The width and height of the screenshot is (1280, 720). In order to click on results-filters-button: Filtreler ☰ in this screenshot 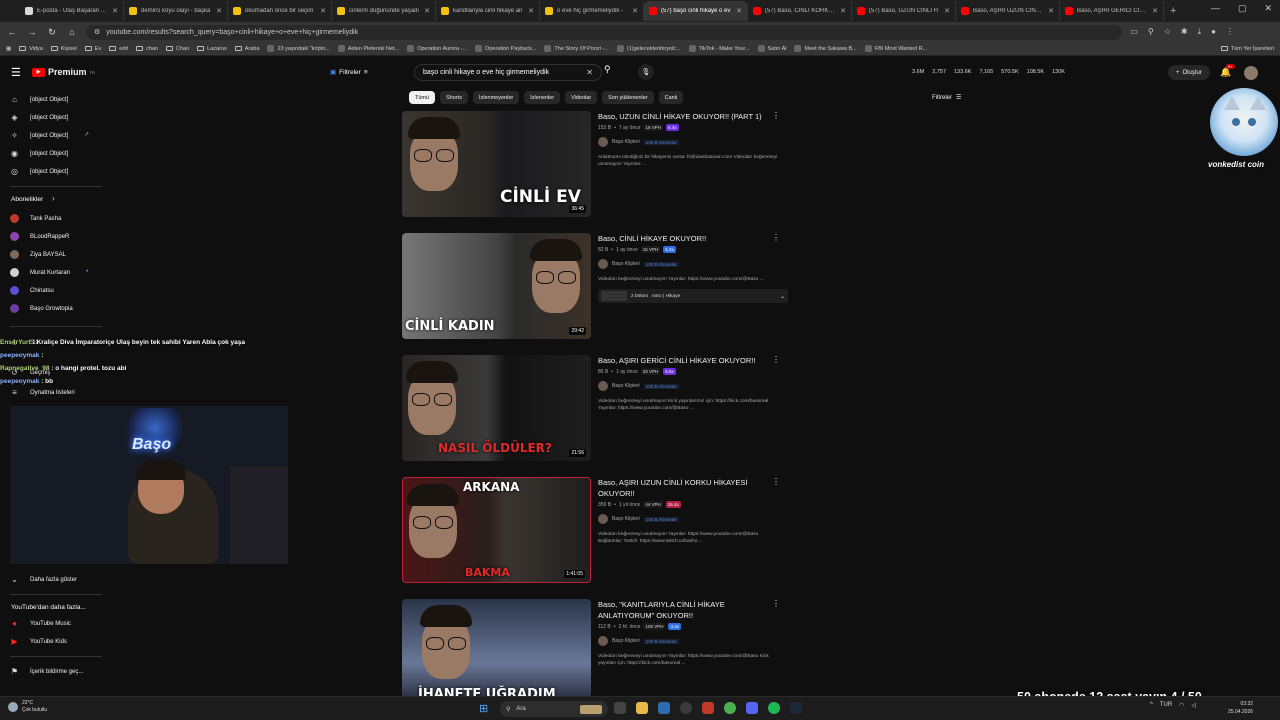, I will do `click(946, 98)`.